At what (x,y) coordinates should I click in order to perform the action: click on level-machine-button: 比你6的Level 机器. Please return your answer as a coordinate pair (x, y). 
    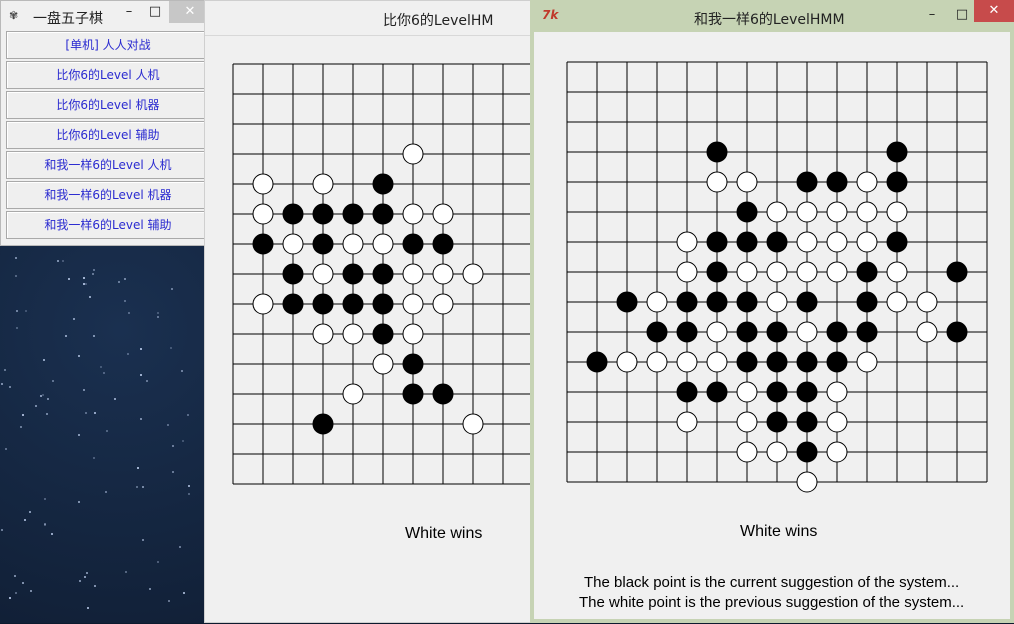
    Looking at the image, I should click on (108, 105).